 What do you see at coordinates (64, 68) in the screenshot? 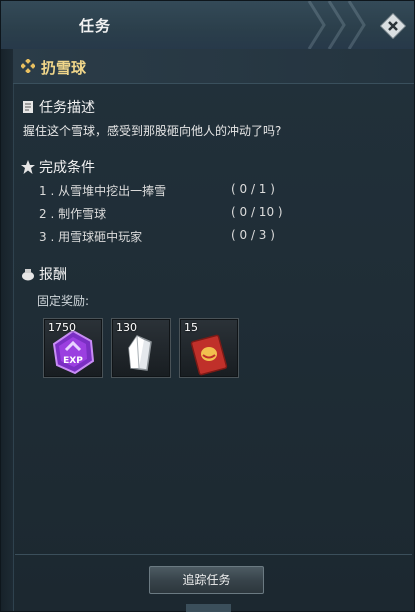
I see `quest-name: 扔雪球` at bounding box center [64, 68].